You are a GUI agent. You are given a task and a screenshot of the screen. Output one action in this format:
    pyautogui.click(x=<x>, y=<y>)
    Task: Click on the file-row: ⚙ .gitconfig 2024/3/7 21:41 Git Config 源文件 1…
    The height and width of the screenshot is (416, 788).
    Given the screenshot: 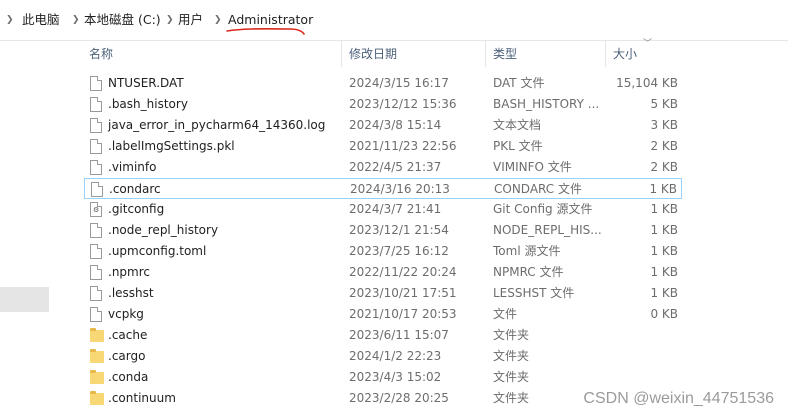 What is the action you would take?
    pyautogui.click(x=383, y=209)
    